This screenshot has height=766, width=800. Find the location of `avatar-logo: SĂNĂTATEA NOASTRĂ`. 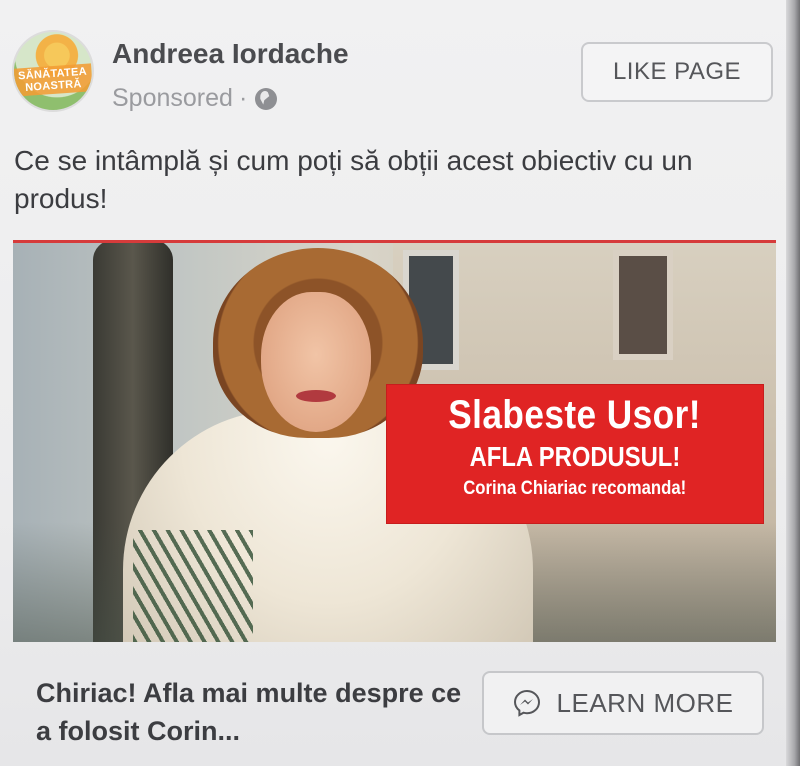

avatar-logo: SĂNĂTATEA NOASTRĂ is located at coordinates (53, 80).